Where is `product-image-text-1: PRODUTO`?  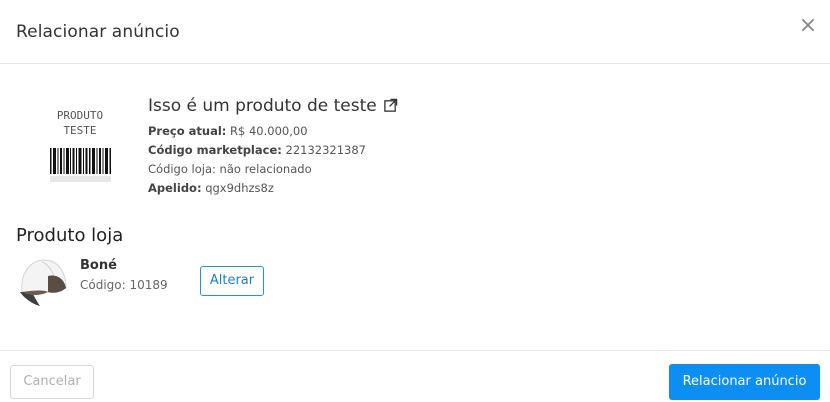 product-image-text-1: PRODUTO is located at coordinates (80, 115).